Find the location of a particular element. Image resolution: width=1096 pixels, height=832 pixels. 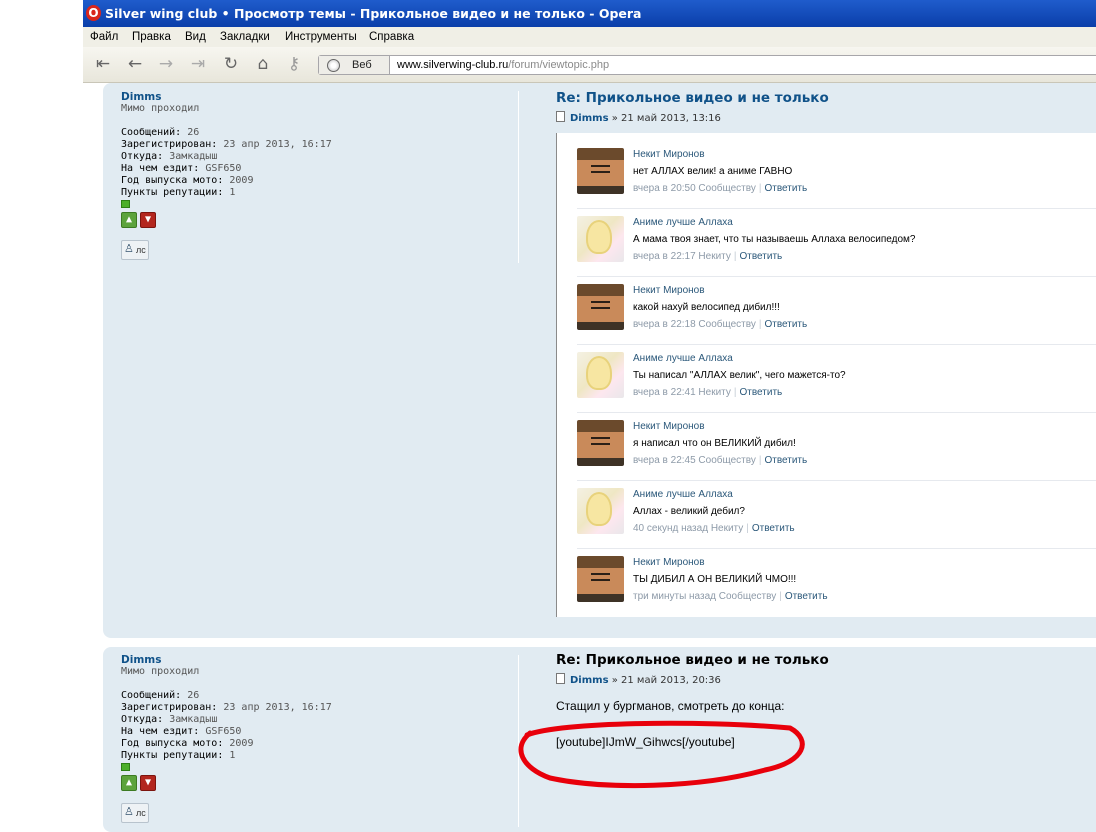

red-annotation-circle is located at coordinates (661, 754).